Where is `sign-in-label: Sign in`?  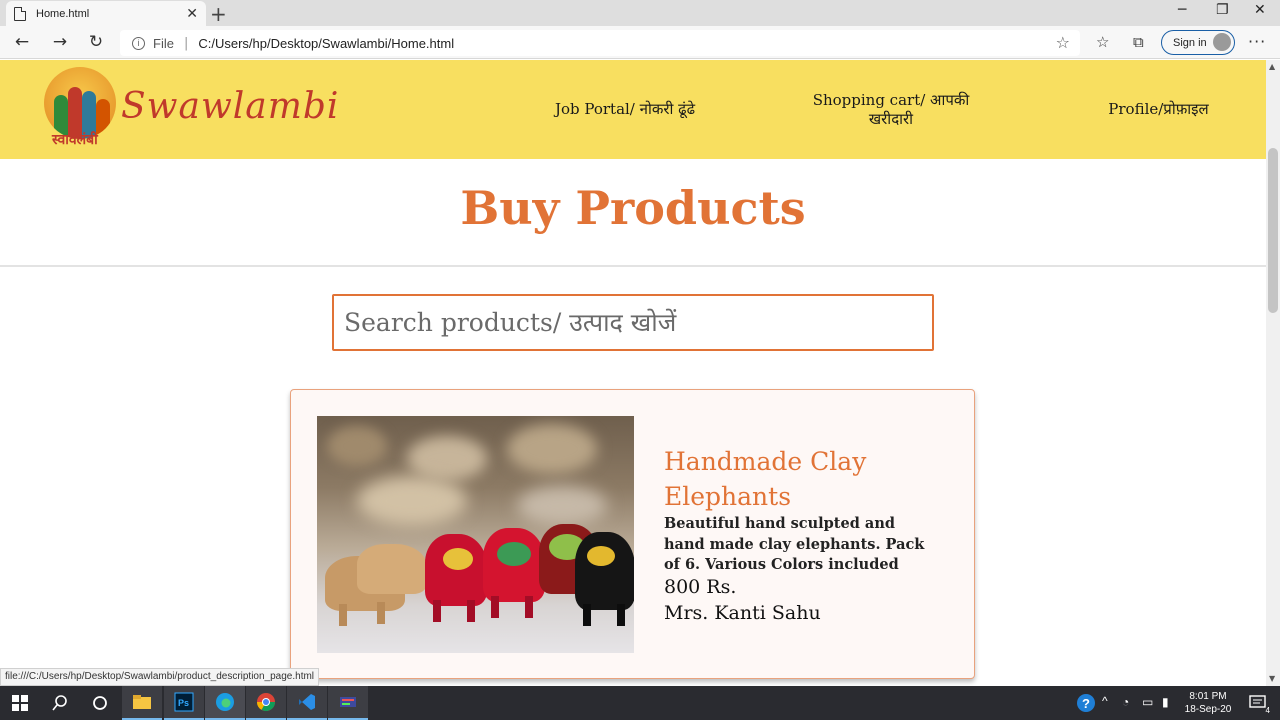 sign-in-label: Sign in is located at coordinates (1190, 42).